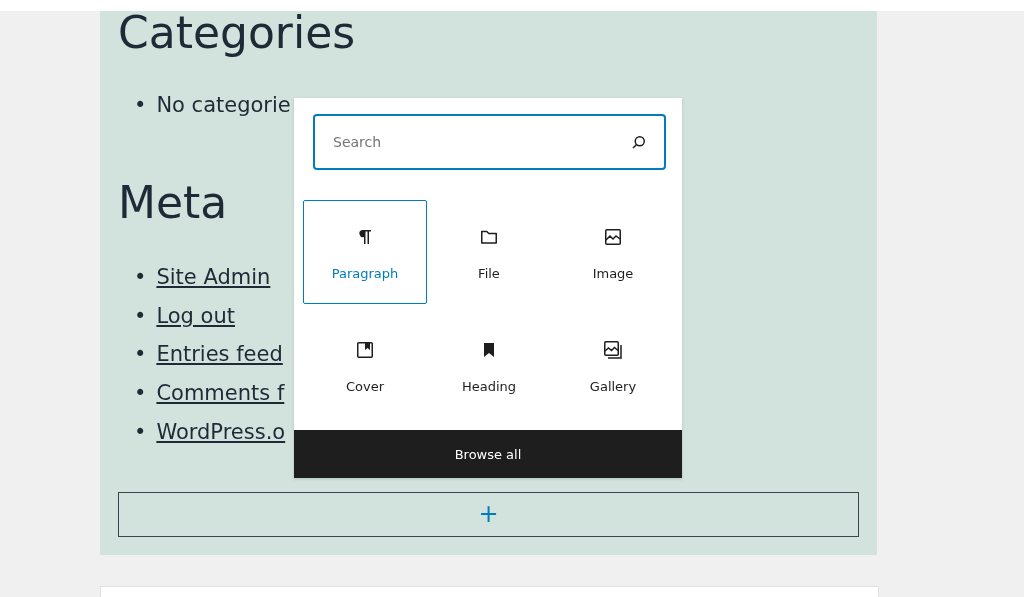 This screenshot has height=597, width=1024. What do you see at coordinates (365, 252) in the screenshot?
I see `block-item: Paragraph` at bounding box center [365, 252].